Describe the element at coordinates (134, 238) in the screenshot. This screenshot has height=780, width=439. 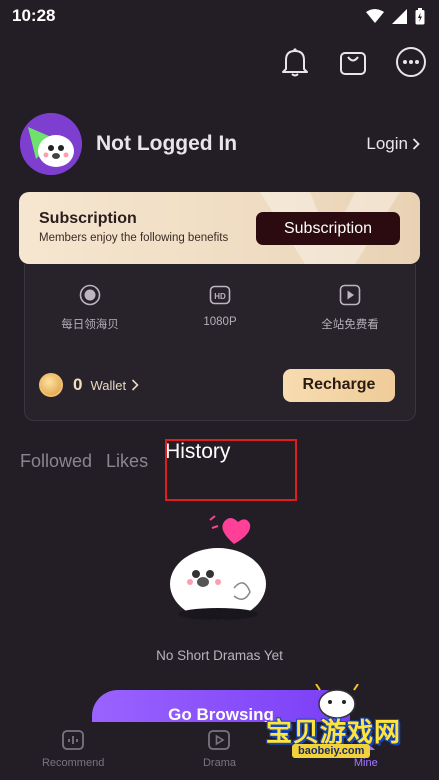
I see `subscription-description: Members enjoy the following benefits` at that location.